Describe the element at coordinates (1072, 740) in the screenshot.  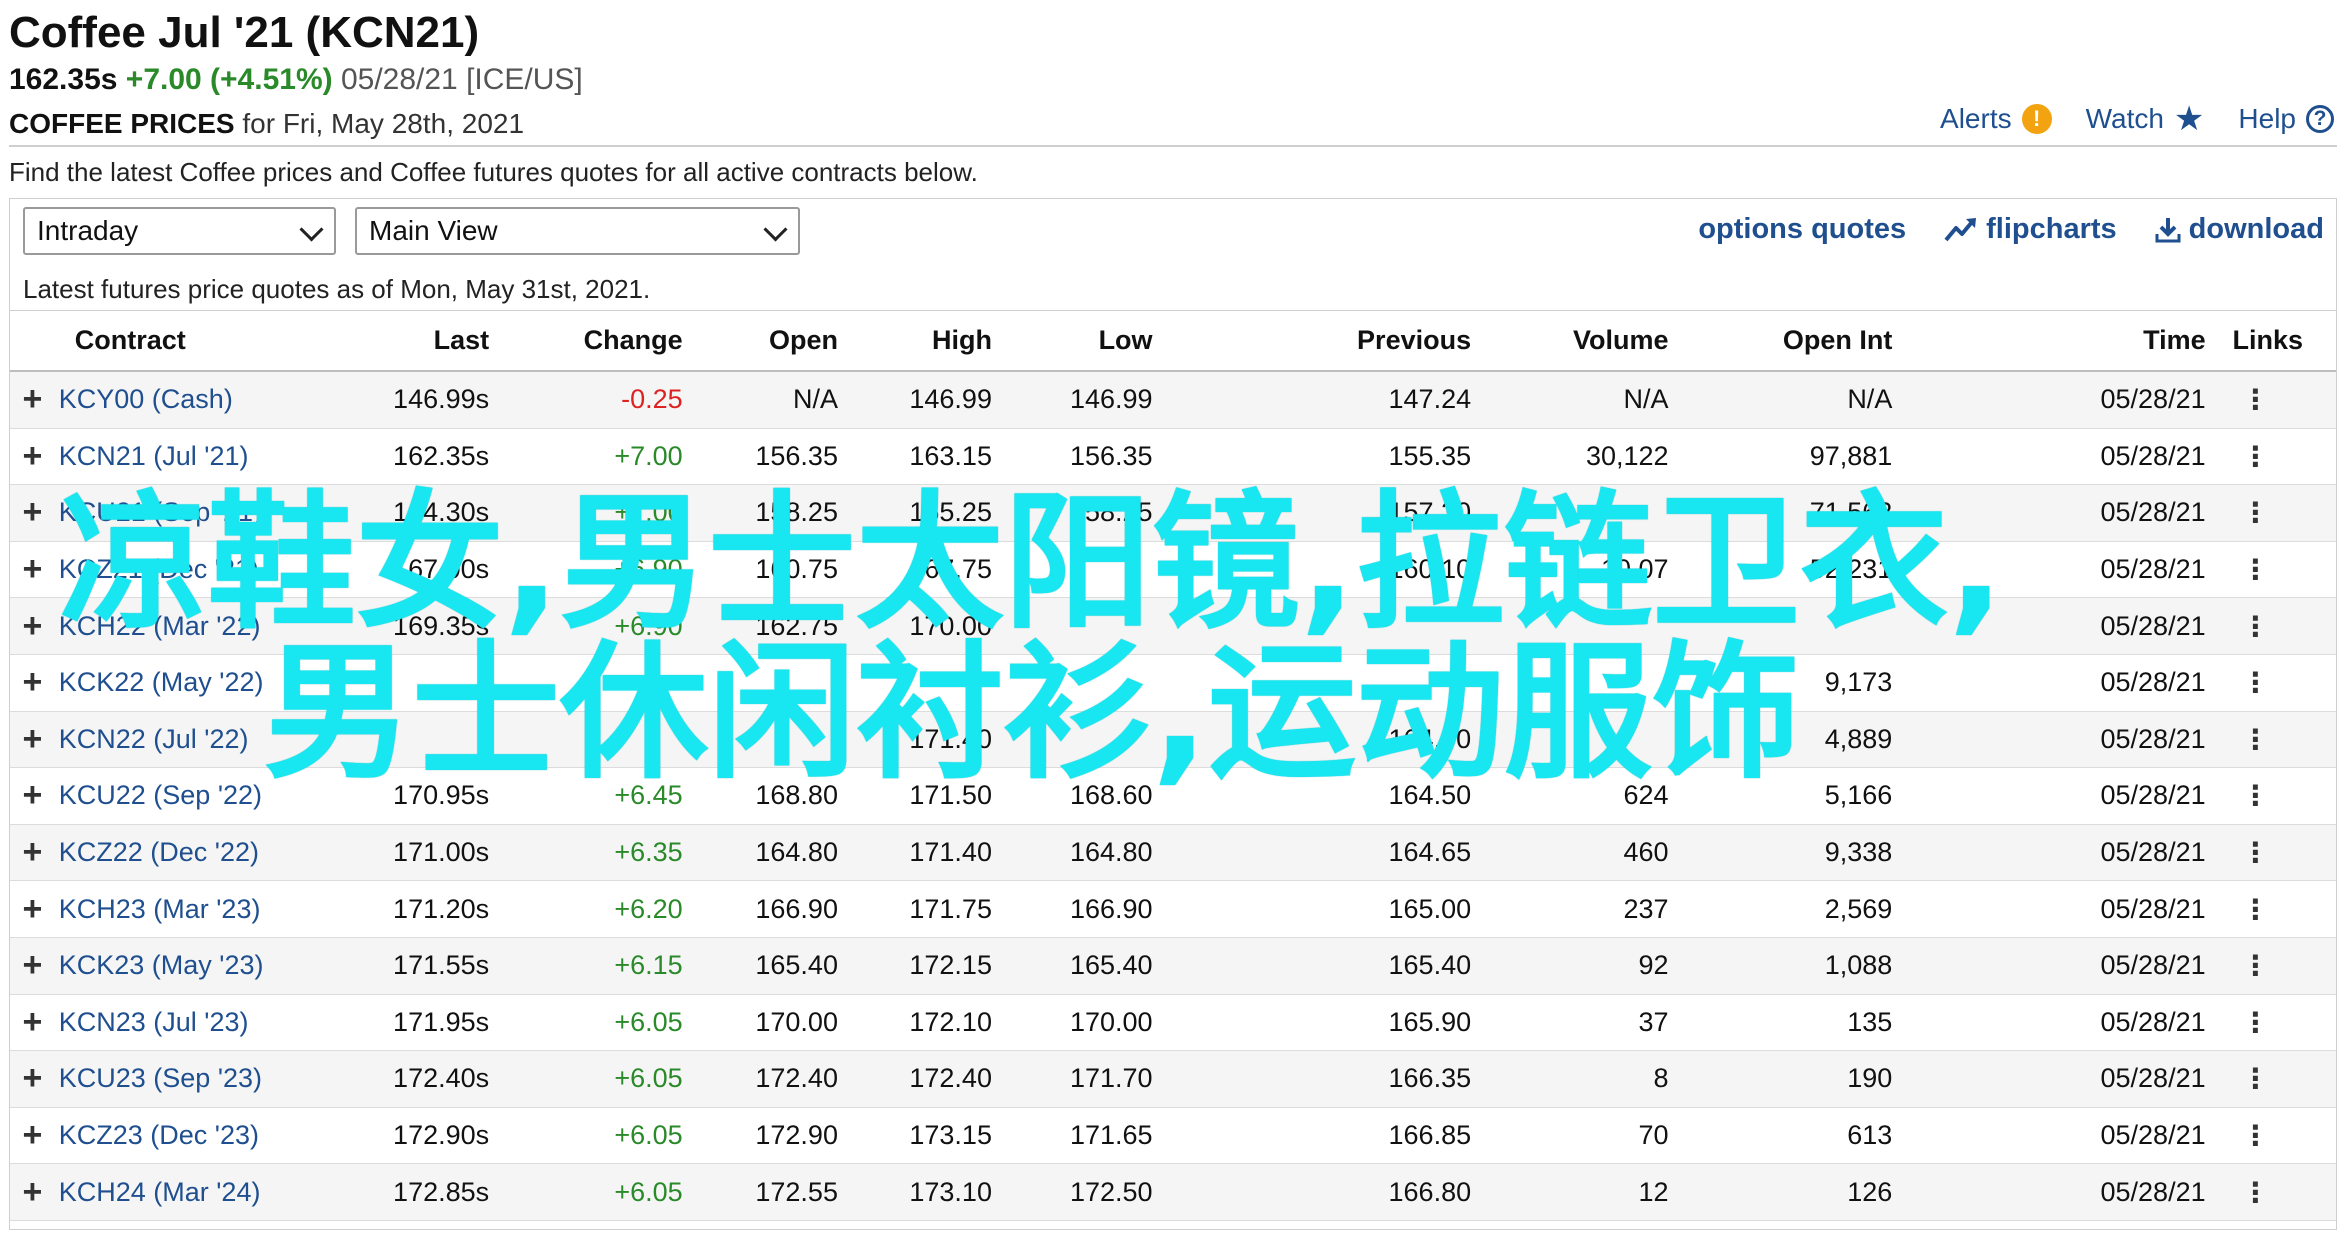
I see `cell-low` at that location.